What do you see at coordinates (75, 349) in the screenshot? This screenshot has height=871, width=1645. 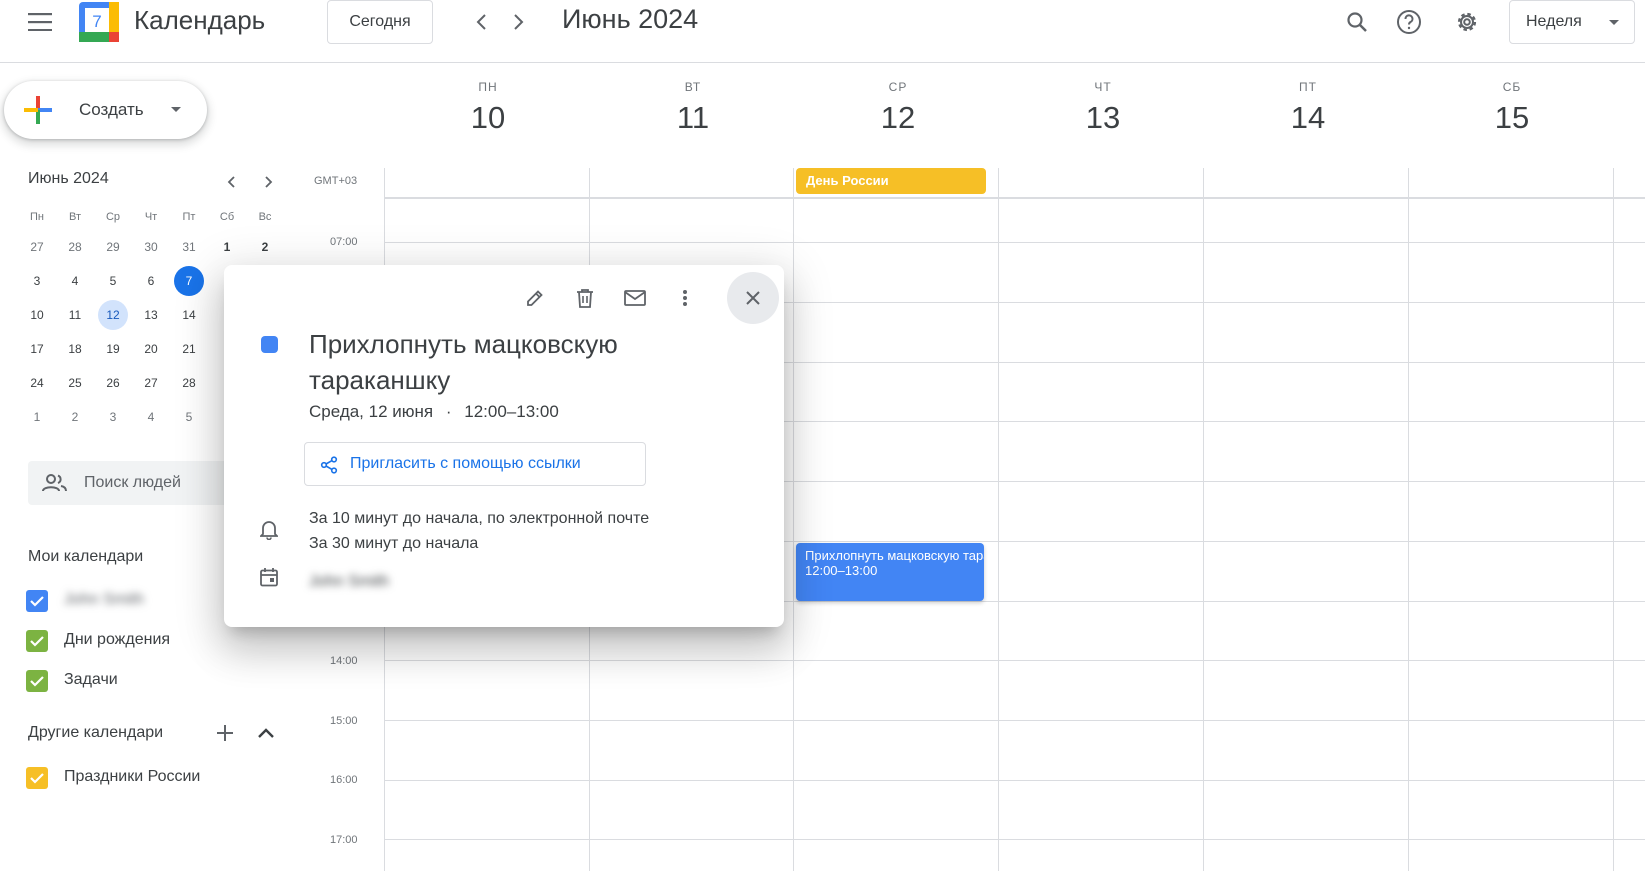 I see `mini-day: 18` at bounding box center [75, 349].